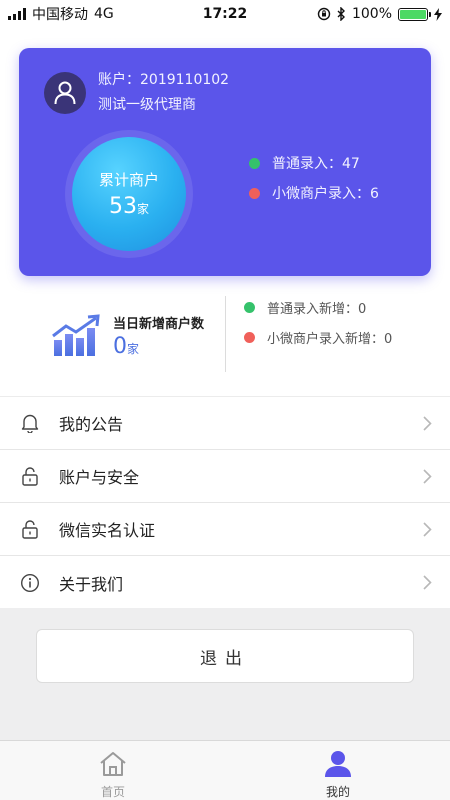 This screenshot has height=800, width=450. I want to click on tab-home-label: 首页, so click(112, 792).